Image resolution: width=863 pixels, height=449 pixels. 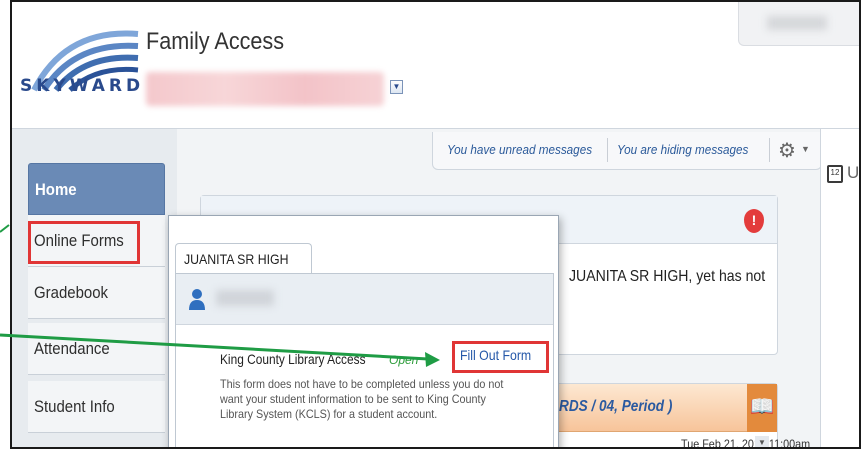 What do you see at coordinates (798, 24) in the screenshot?
I see `user-menu-redacted` at bounding box center [798, 24].